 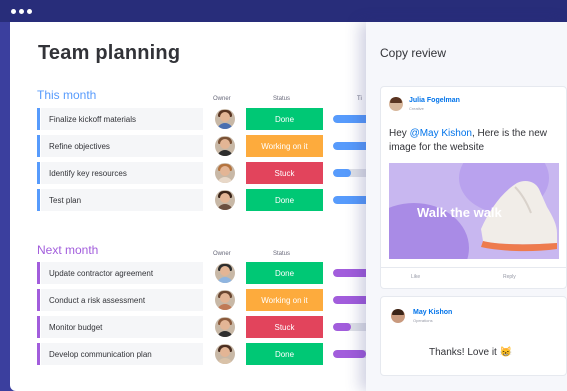 What do you see at coordinates (506, 352) in the screenshot?
I see `cat-emoji-icon: 😸` at bounding box center [506, 352].